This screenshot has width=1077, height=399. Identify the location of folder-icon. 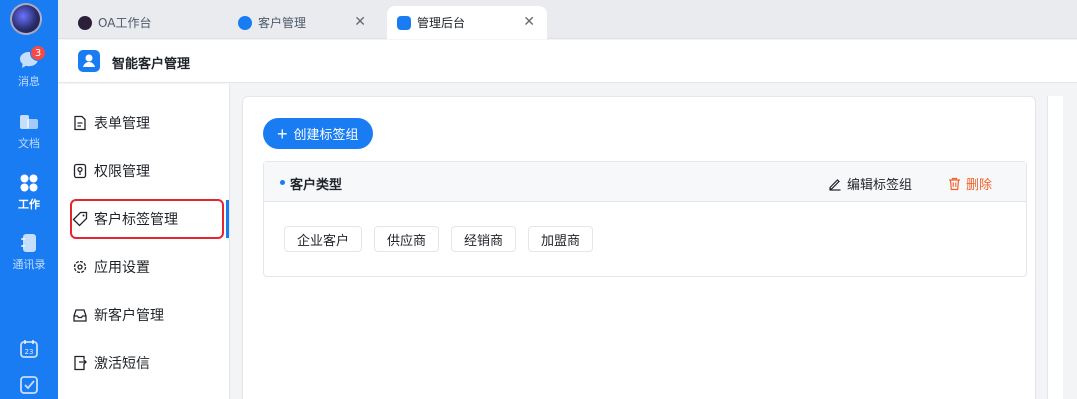
(29, 122).